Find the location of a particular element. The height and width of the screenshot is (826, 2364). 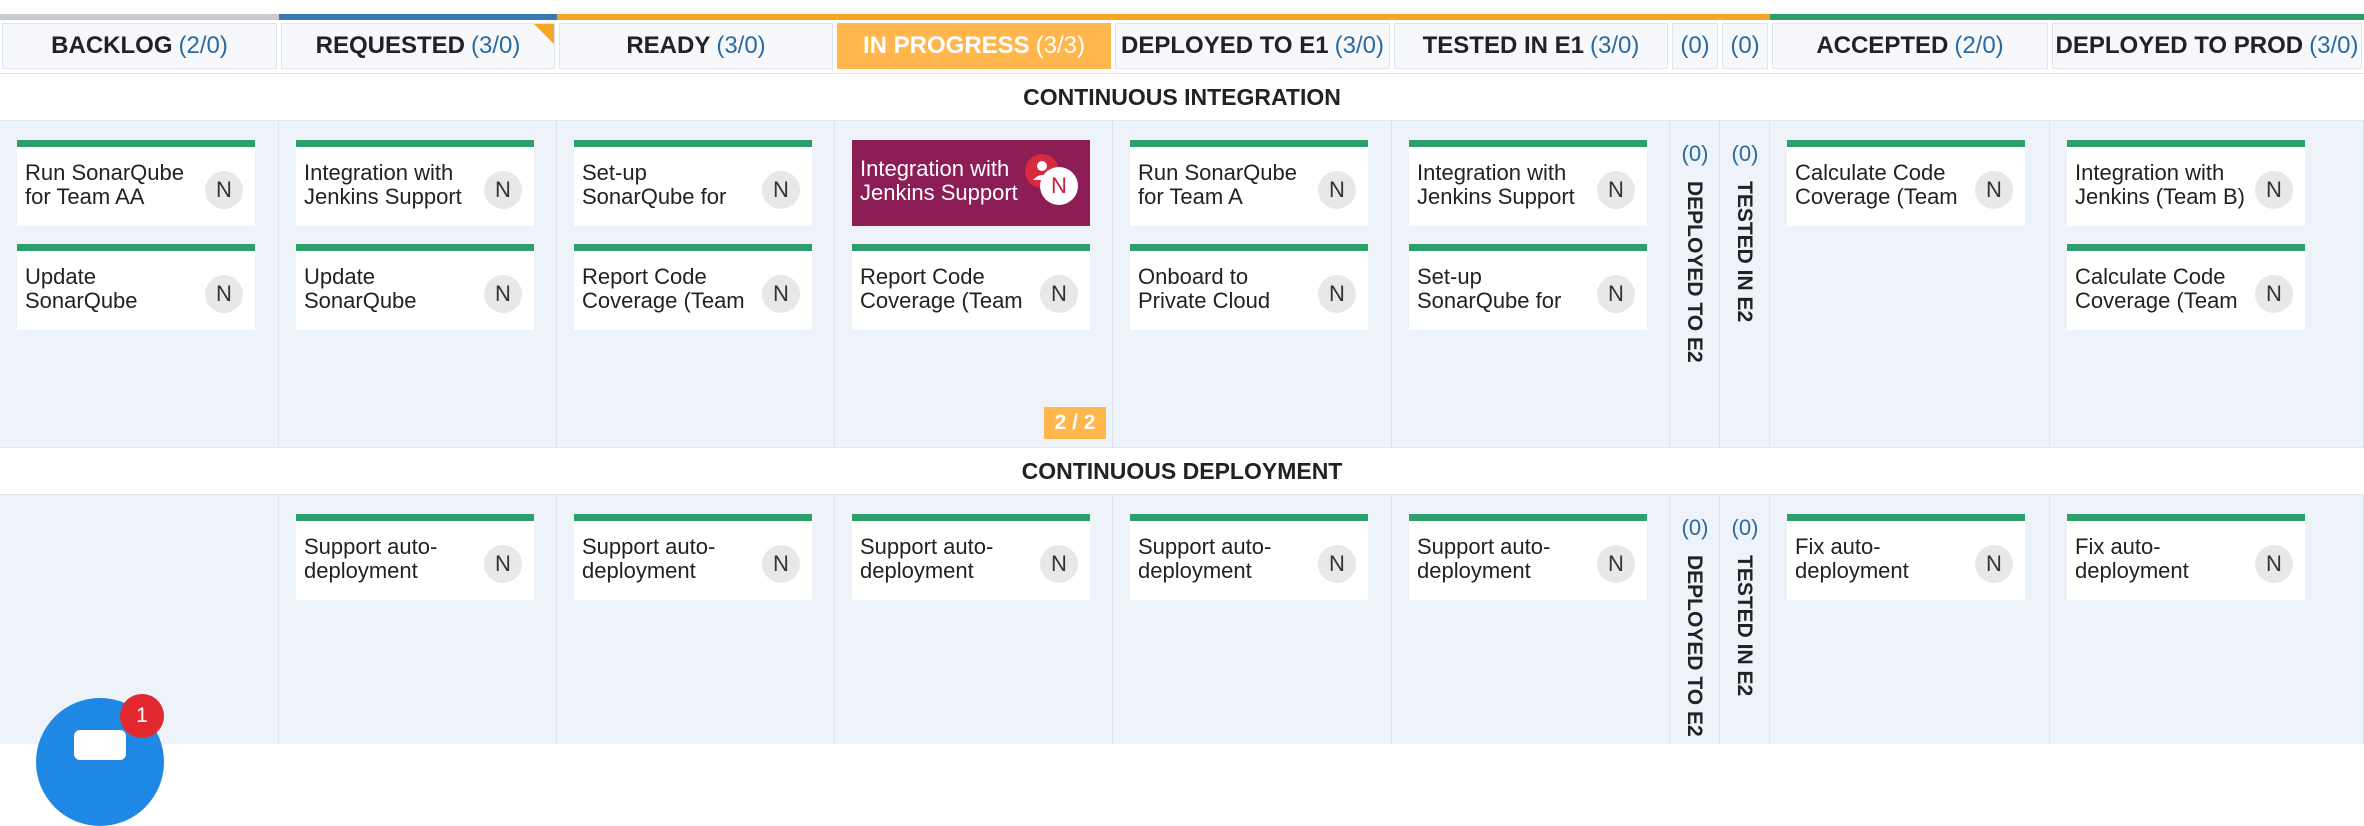

task-card: Run SonarQube for Team AA N is located at coordinates (136, 183).